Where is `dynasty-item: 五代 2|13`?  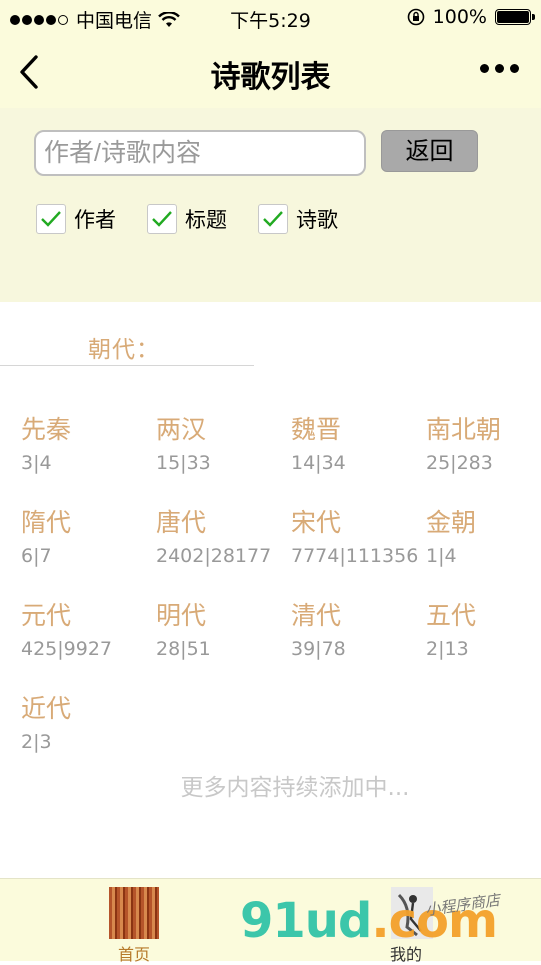
dynasty-item: 五代 2|13 is located at coordinates (451, 628).